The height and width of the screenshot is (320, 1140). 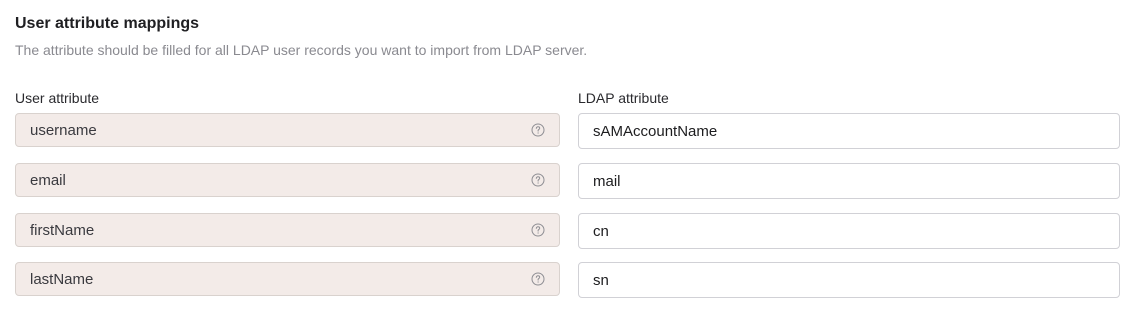 What do you see at coordinates (48, 180) in the screenshot?
I see `user-attribute-value: email` at bounding box center [48, 180].